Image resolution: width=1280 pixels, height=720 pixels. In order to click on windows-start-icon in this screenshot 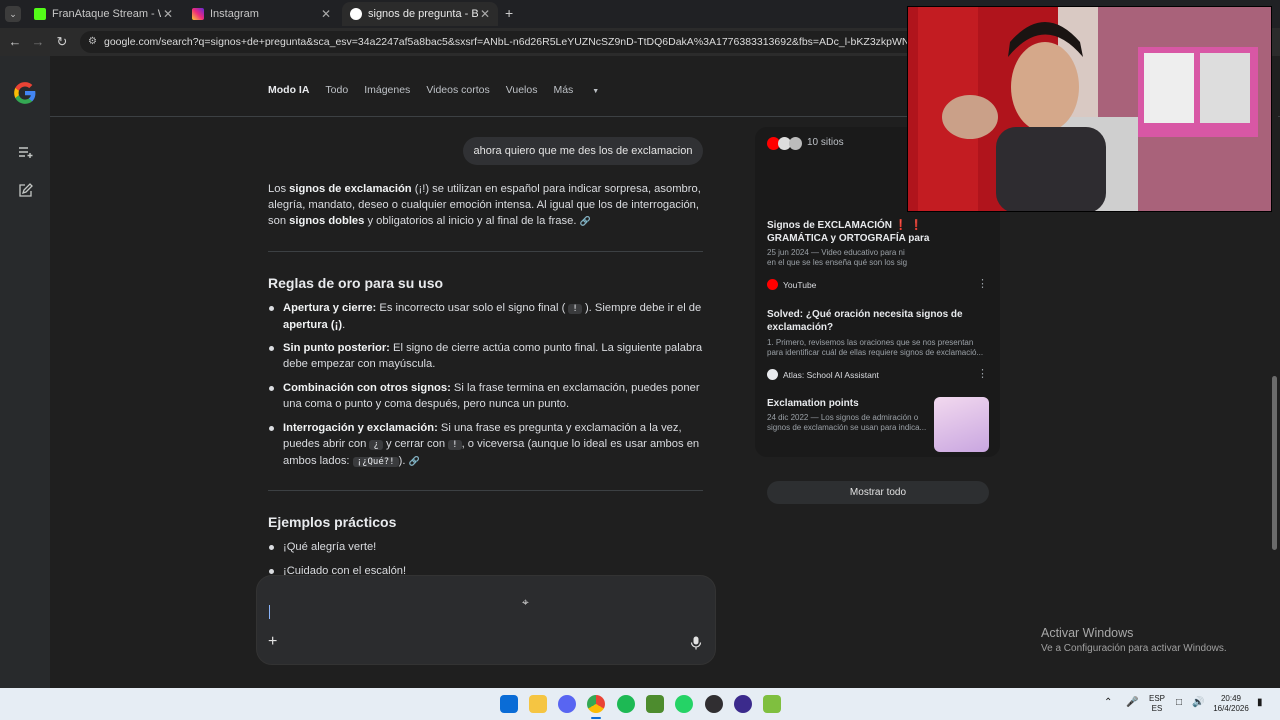, I will do `click(509, 704)`.